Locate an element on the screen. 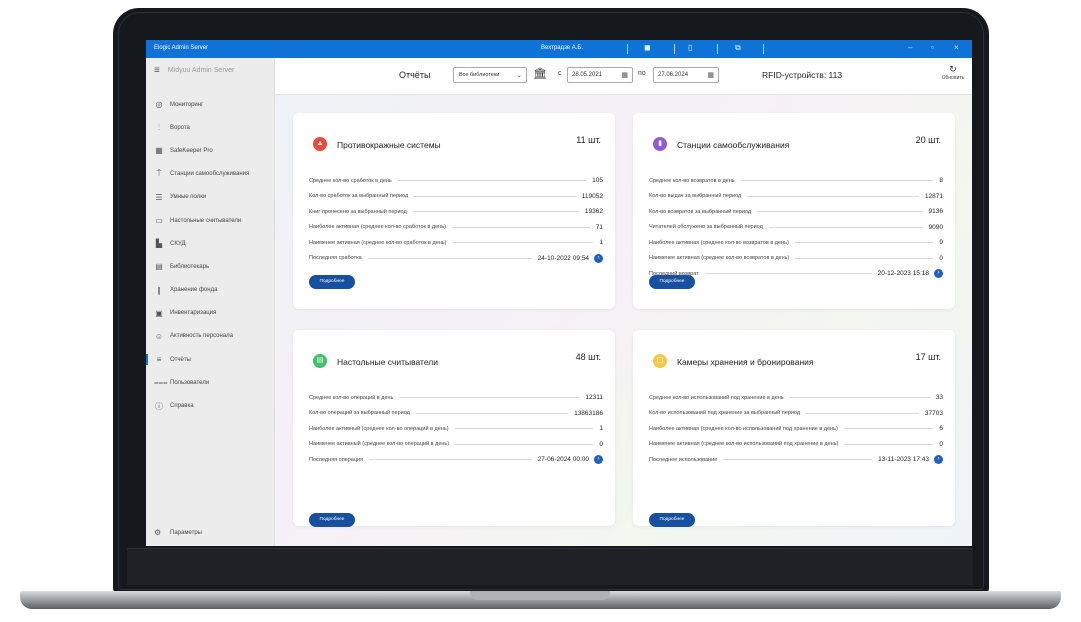 This screenshot has height=622, width=1081. sidebar-item-users: ⩶ Пользователи is located at coordinates (210, 382).